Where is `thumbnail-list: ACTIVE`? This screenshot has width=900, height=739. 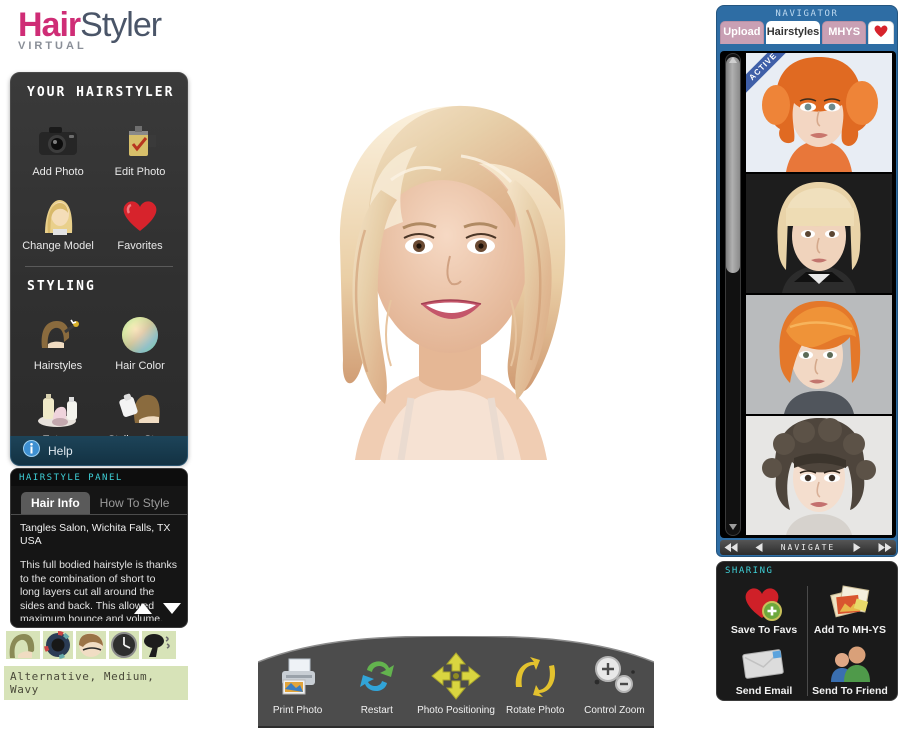
thumbnail-list: ACTIVE is located at coordinates (821, 294).